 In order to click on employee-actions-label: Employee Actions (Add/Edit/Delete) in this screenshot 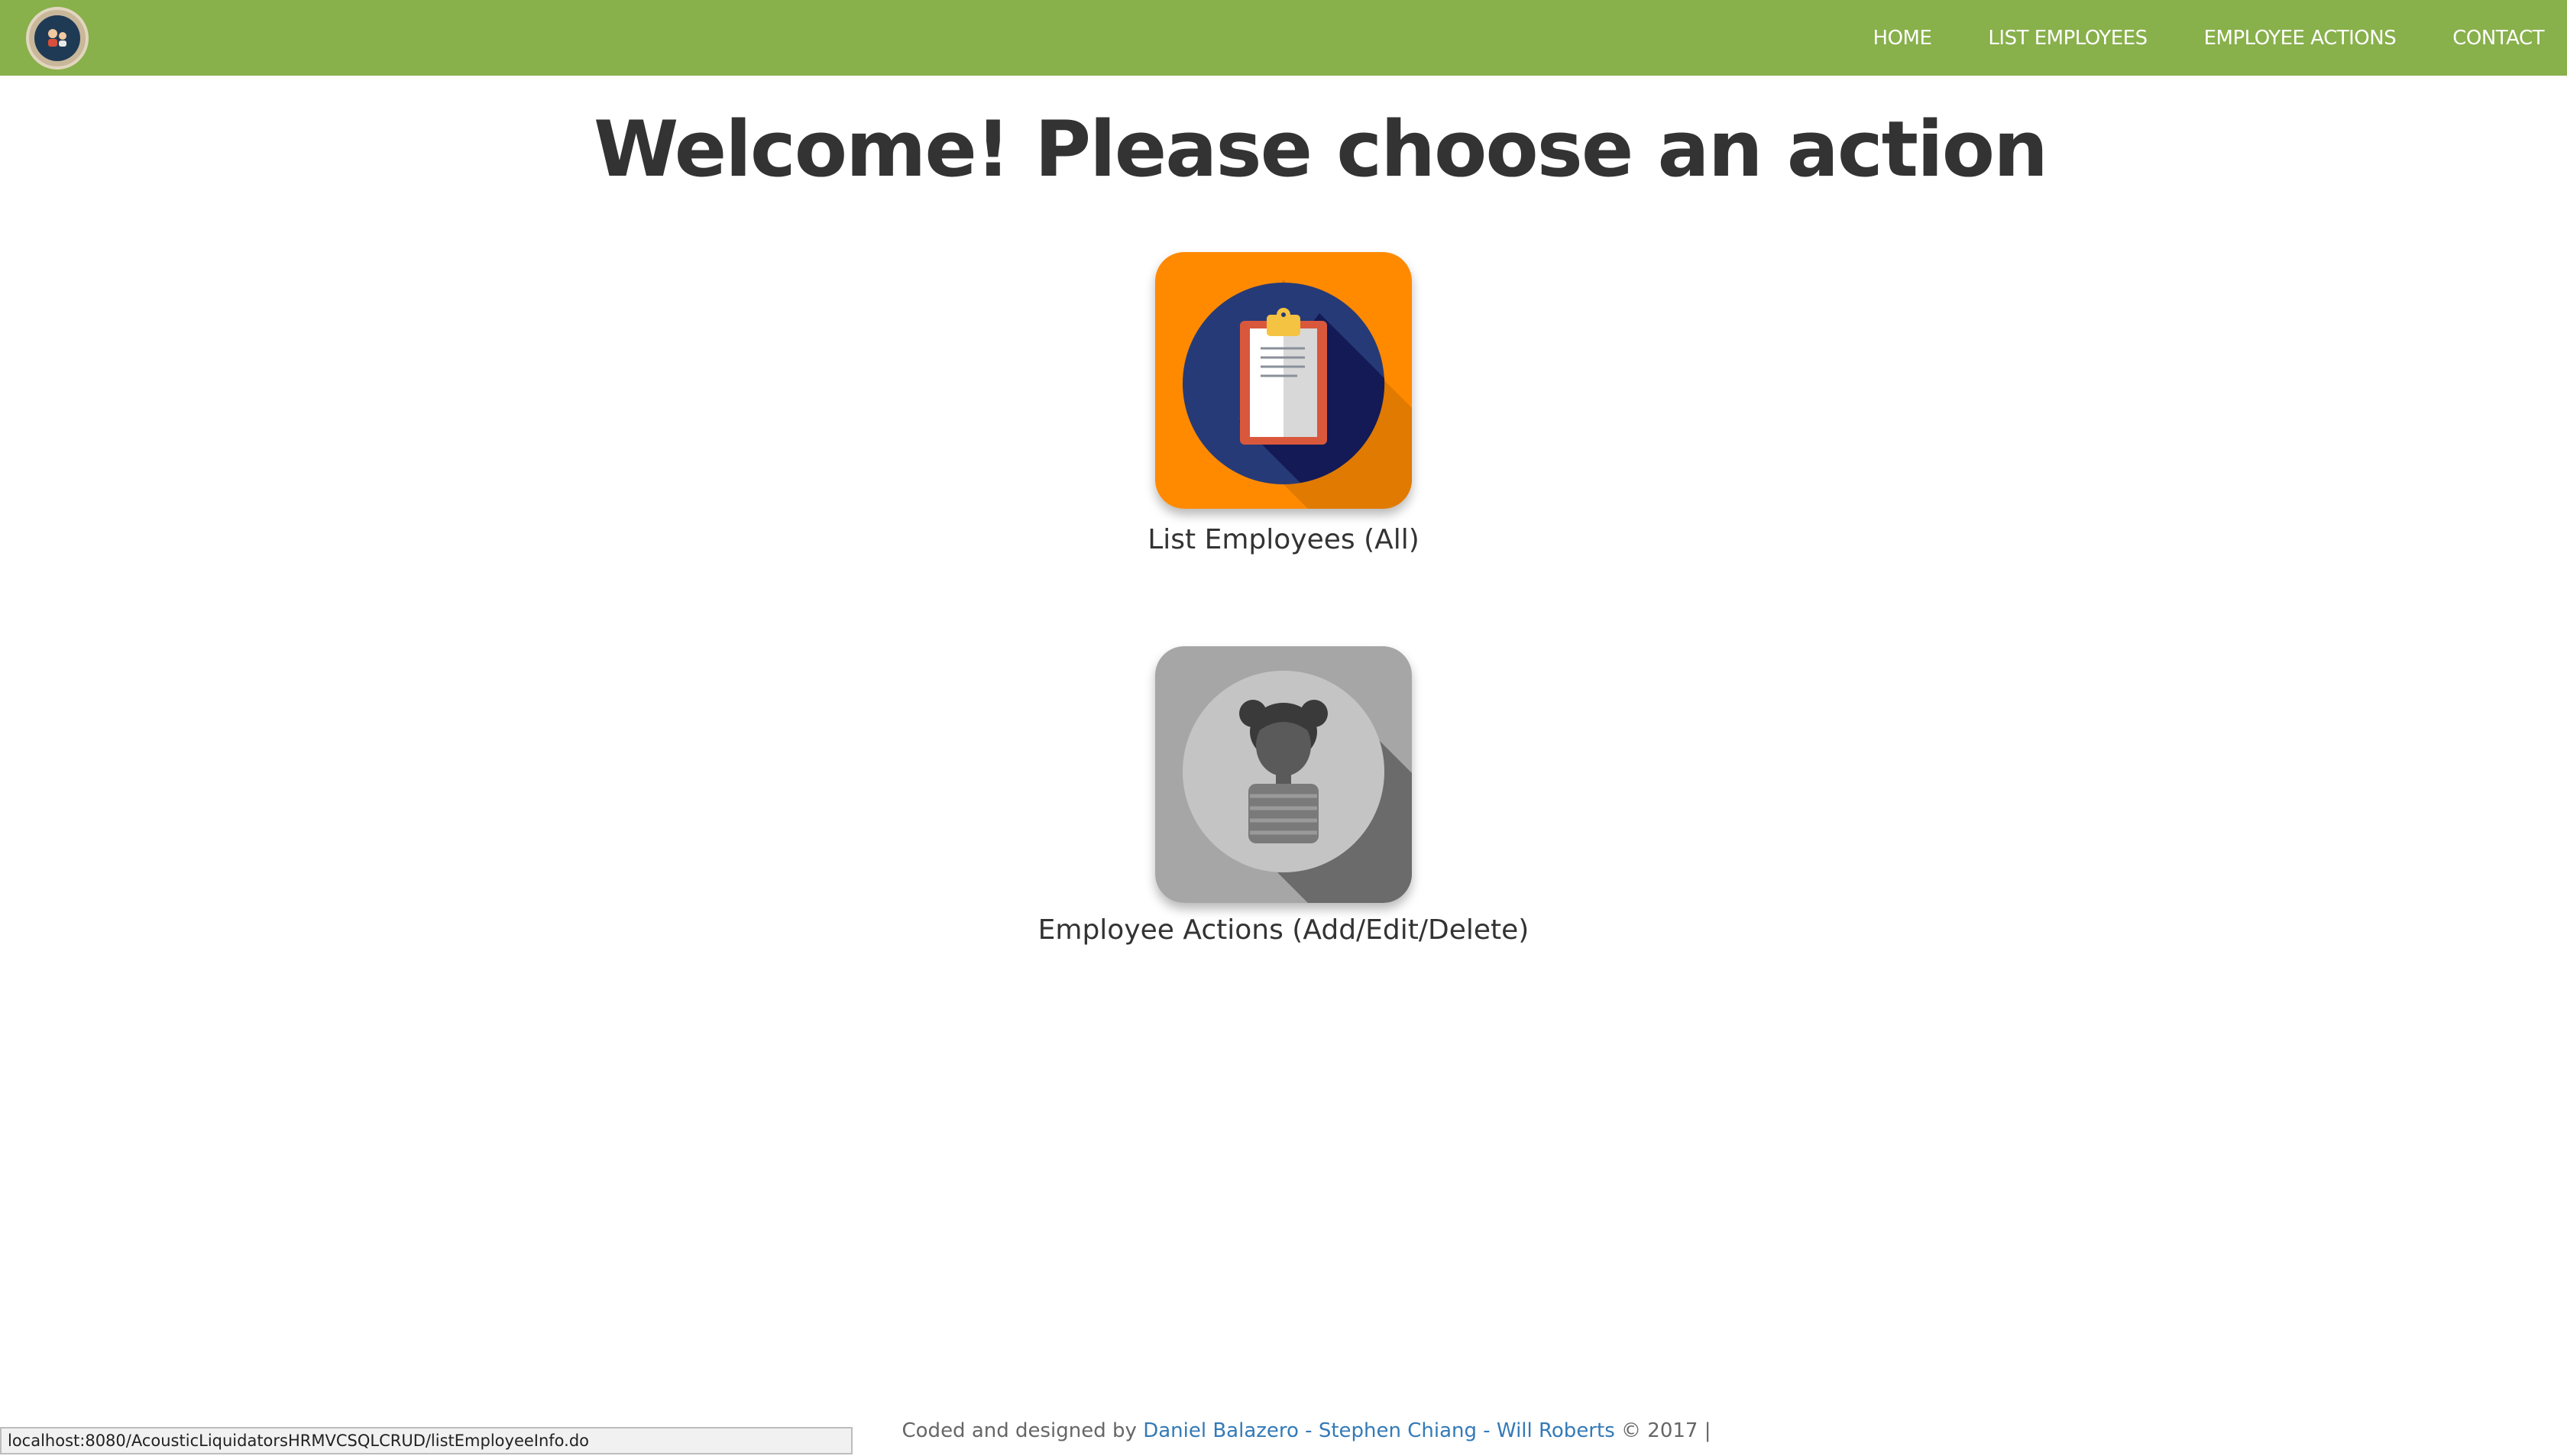, I will do `click(1283, 931)`.